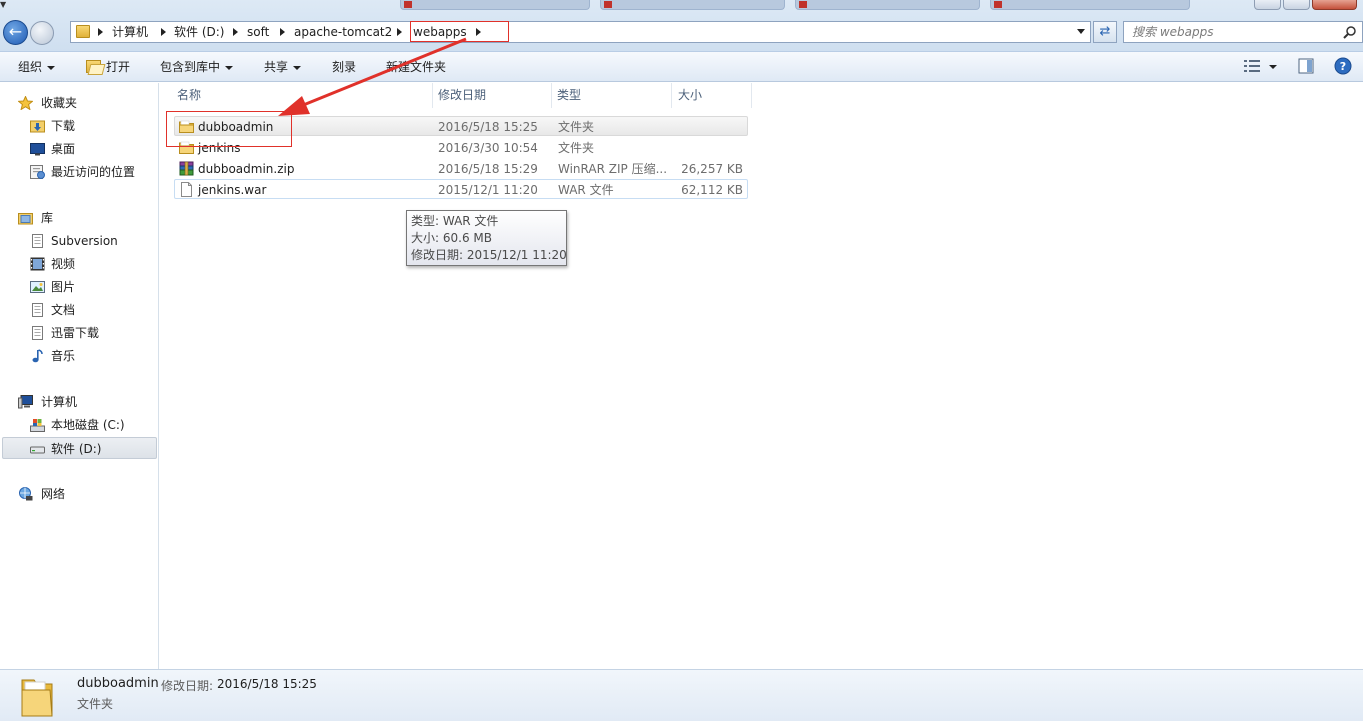  I want to click on blank-file-icon, so click(186, 189).